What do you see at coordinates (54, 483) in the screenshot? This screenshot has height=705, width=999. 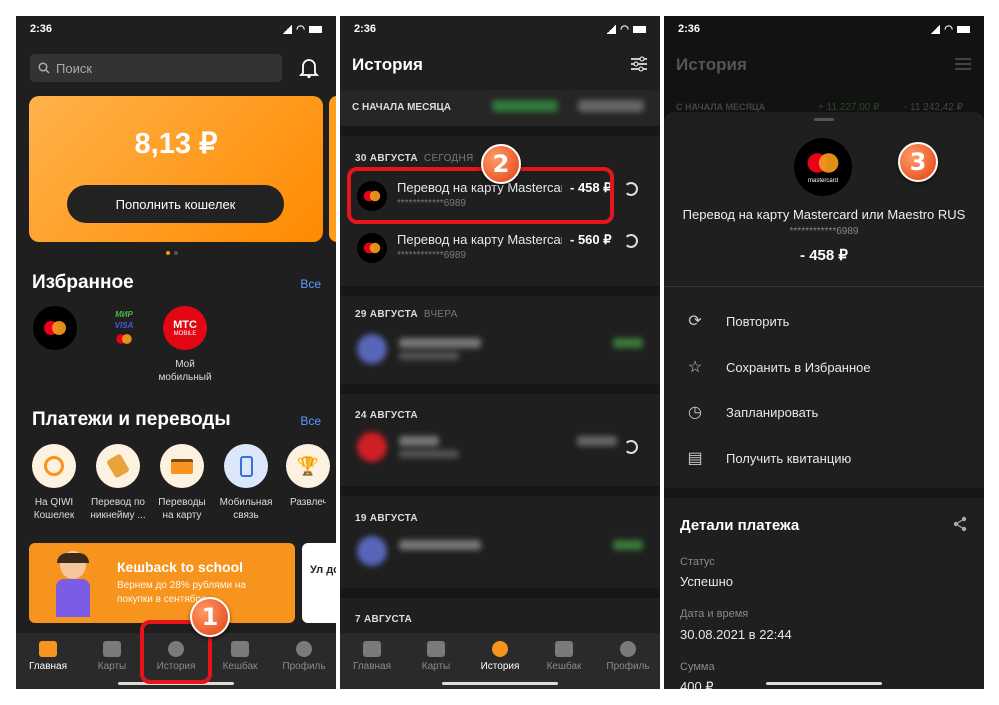 I see `payment-qiwi: На QIWI Кошелек` at bounding box center [54, 483].